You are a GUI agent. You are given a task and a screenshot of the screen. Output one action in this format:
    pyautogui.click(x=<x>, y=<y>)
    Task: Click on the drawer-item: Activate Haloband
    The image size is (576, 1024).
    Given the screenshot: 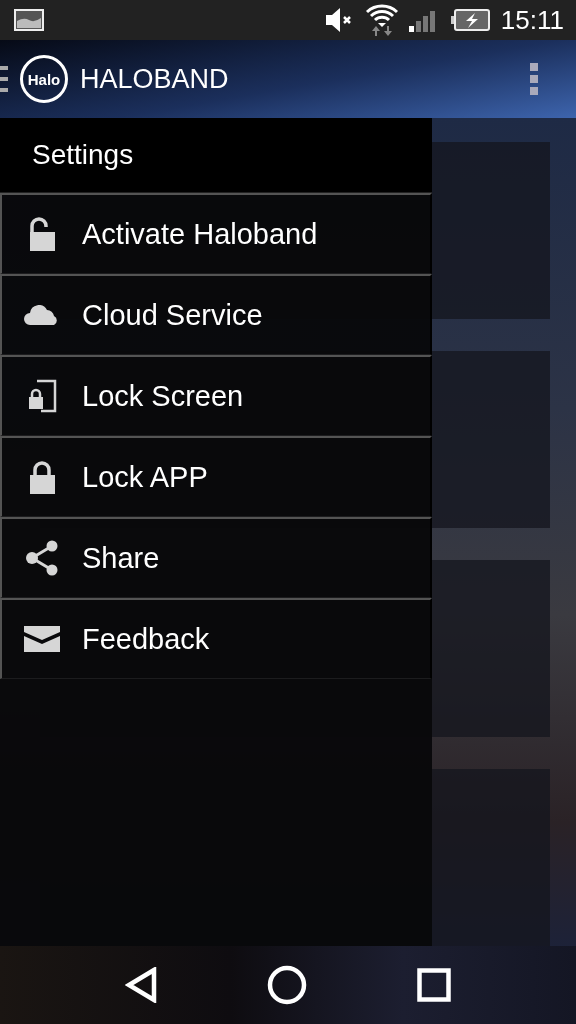 What is the action you would take?
    pyautogui.click(x=216, y=233)
    